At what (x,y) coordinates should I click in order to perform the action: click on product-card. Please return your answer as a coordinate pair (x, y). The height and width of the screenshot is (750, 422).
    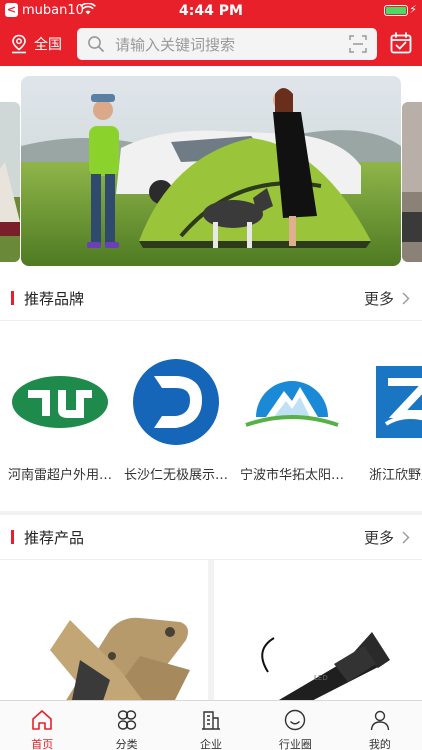
    Looking at the image, I should click on (104, 635).